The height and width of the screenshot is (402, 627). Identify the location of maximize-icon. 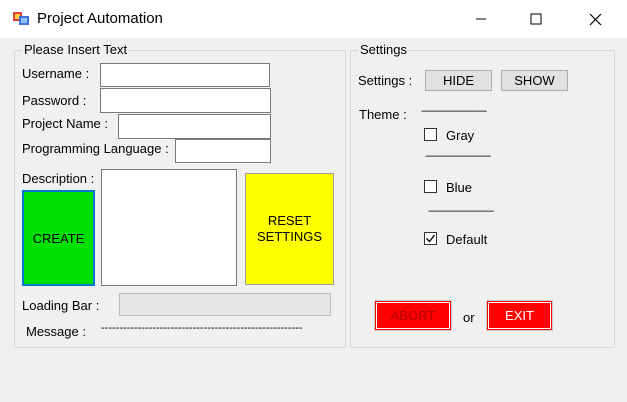
(536, 19).